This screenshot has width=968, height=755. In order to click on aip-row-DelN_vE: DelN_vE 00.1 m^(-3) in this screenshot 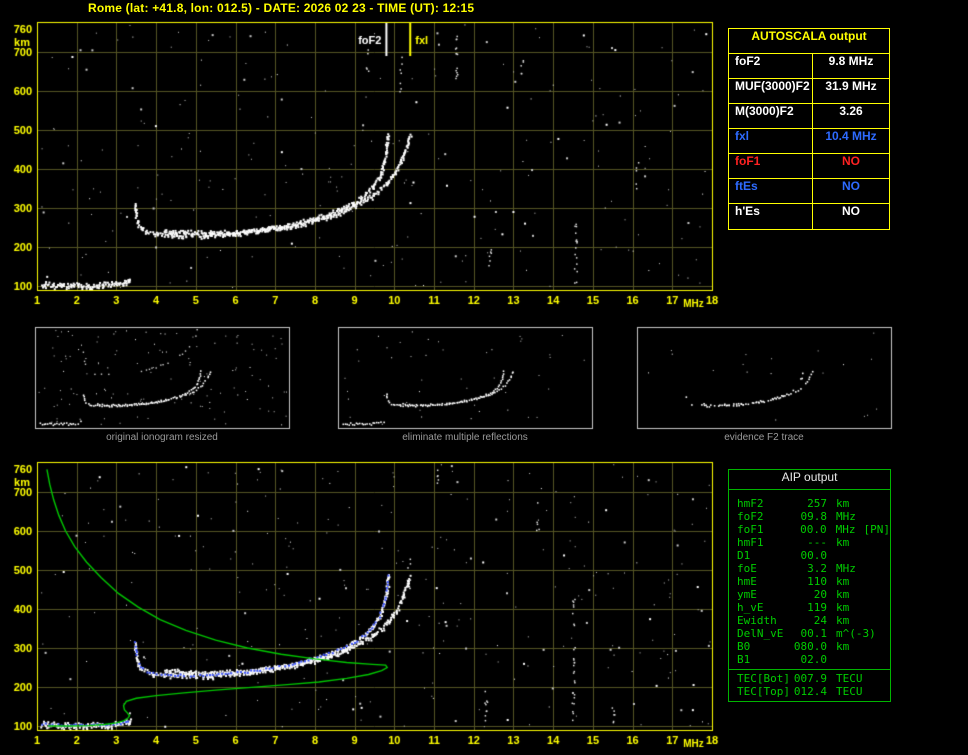, I will do `click(813, 633)`.